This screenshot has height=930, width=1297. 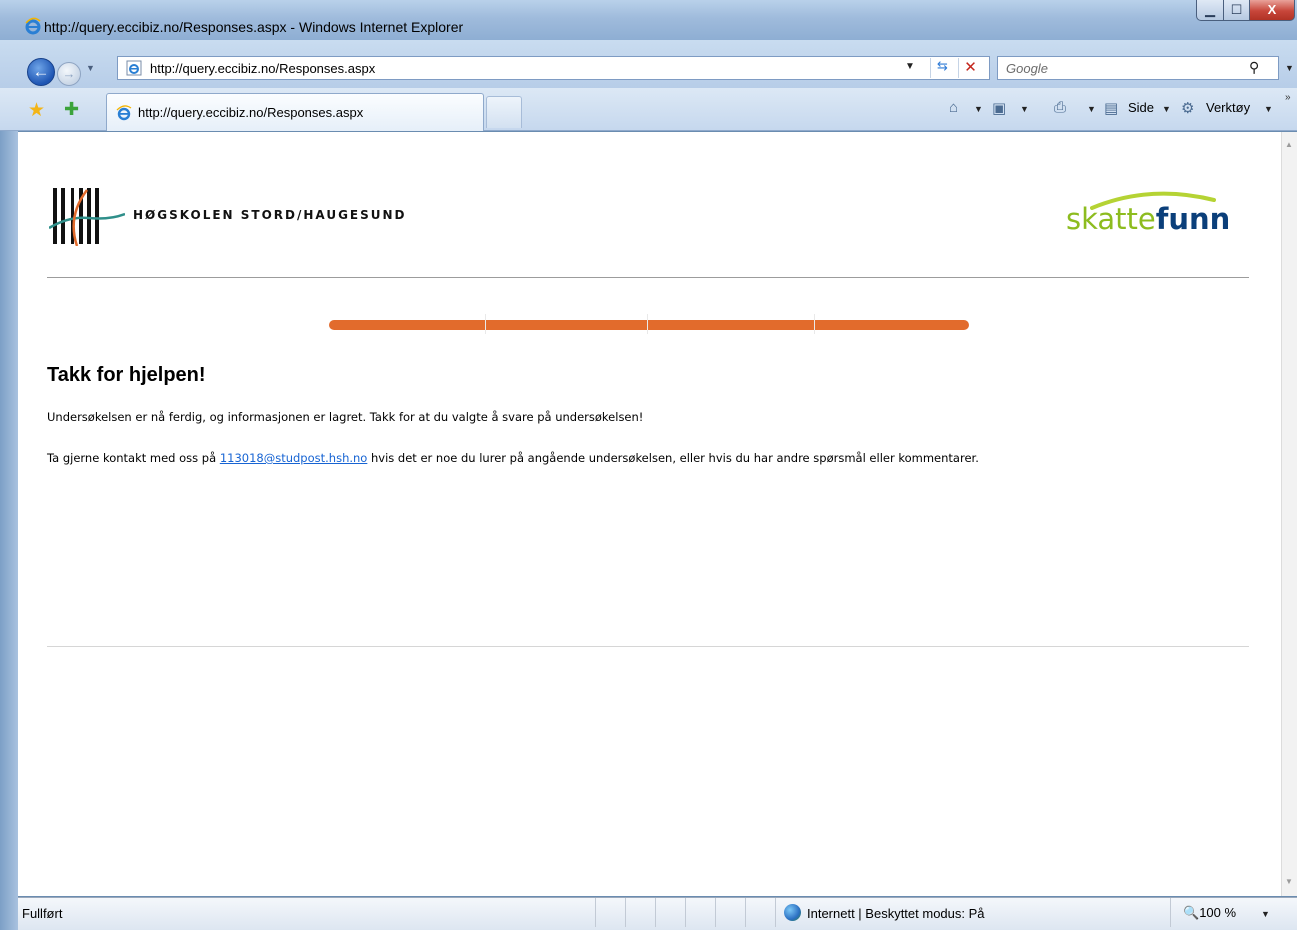 I want to click on feeds-dropdown-icon: ▼, so click(x=1024, y=109).